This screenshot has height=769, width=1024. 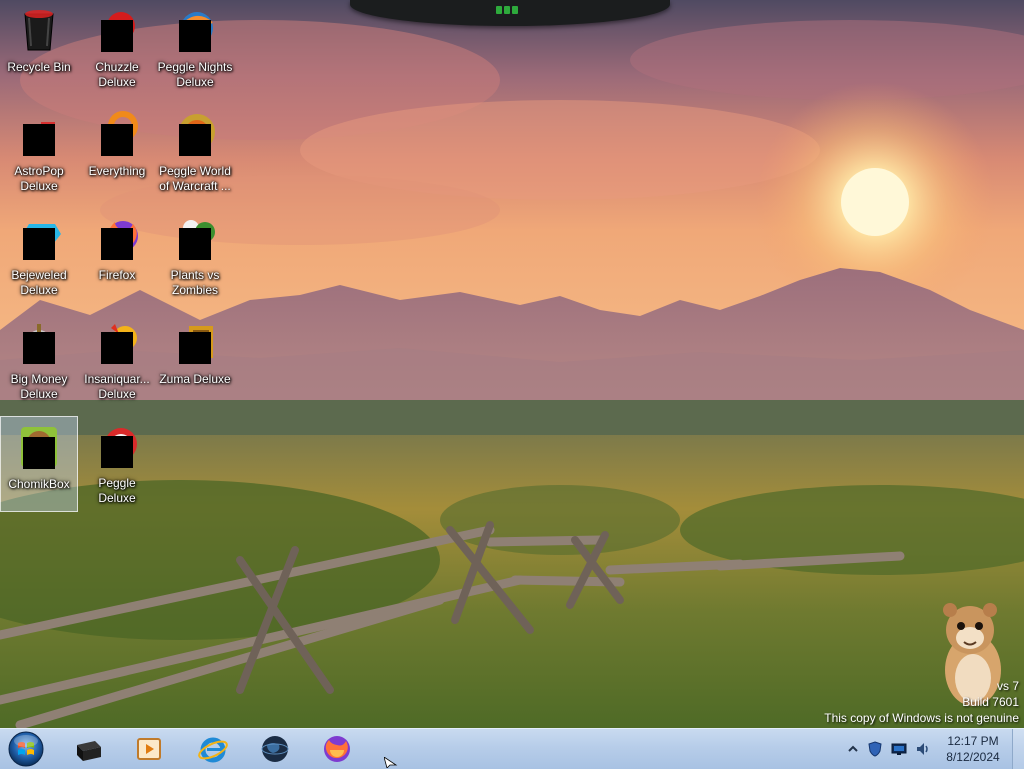 I want to click on chomikbox-icon, so click(x=39, y=447).